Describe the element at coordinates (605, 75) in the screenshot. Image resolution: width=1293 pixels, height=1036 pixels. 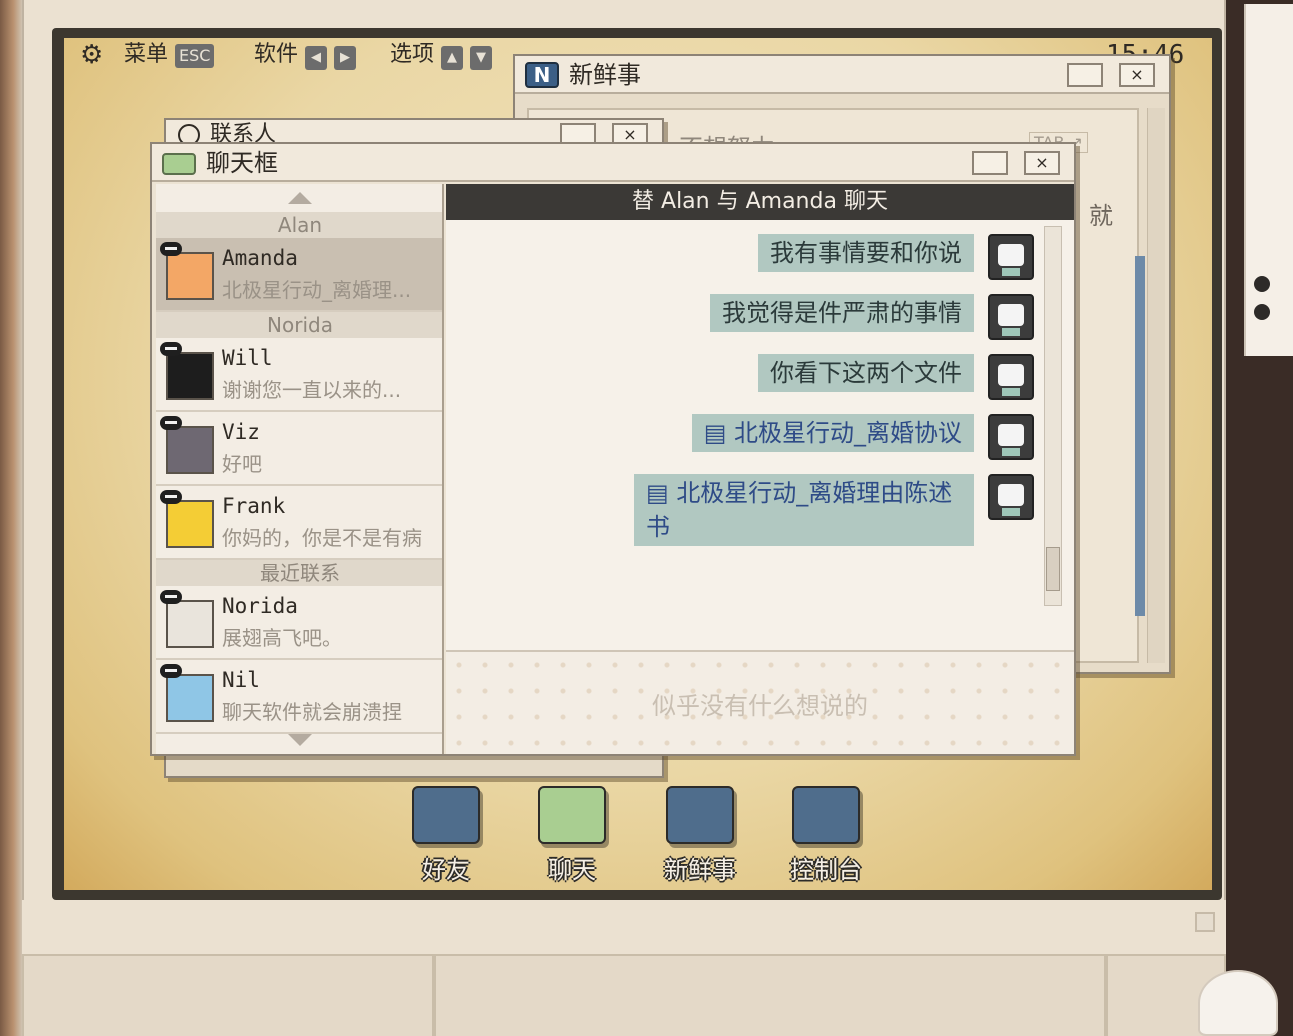
I see `news-title: 新鲜事` at that location.